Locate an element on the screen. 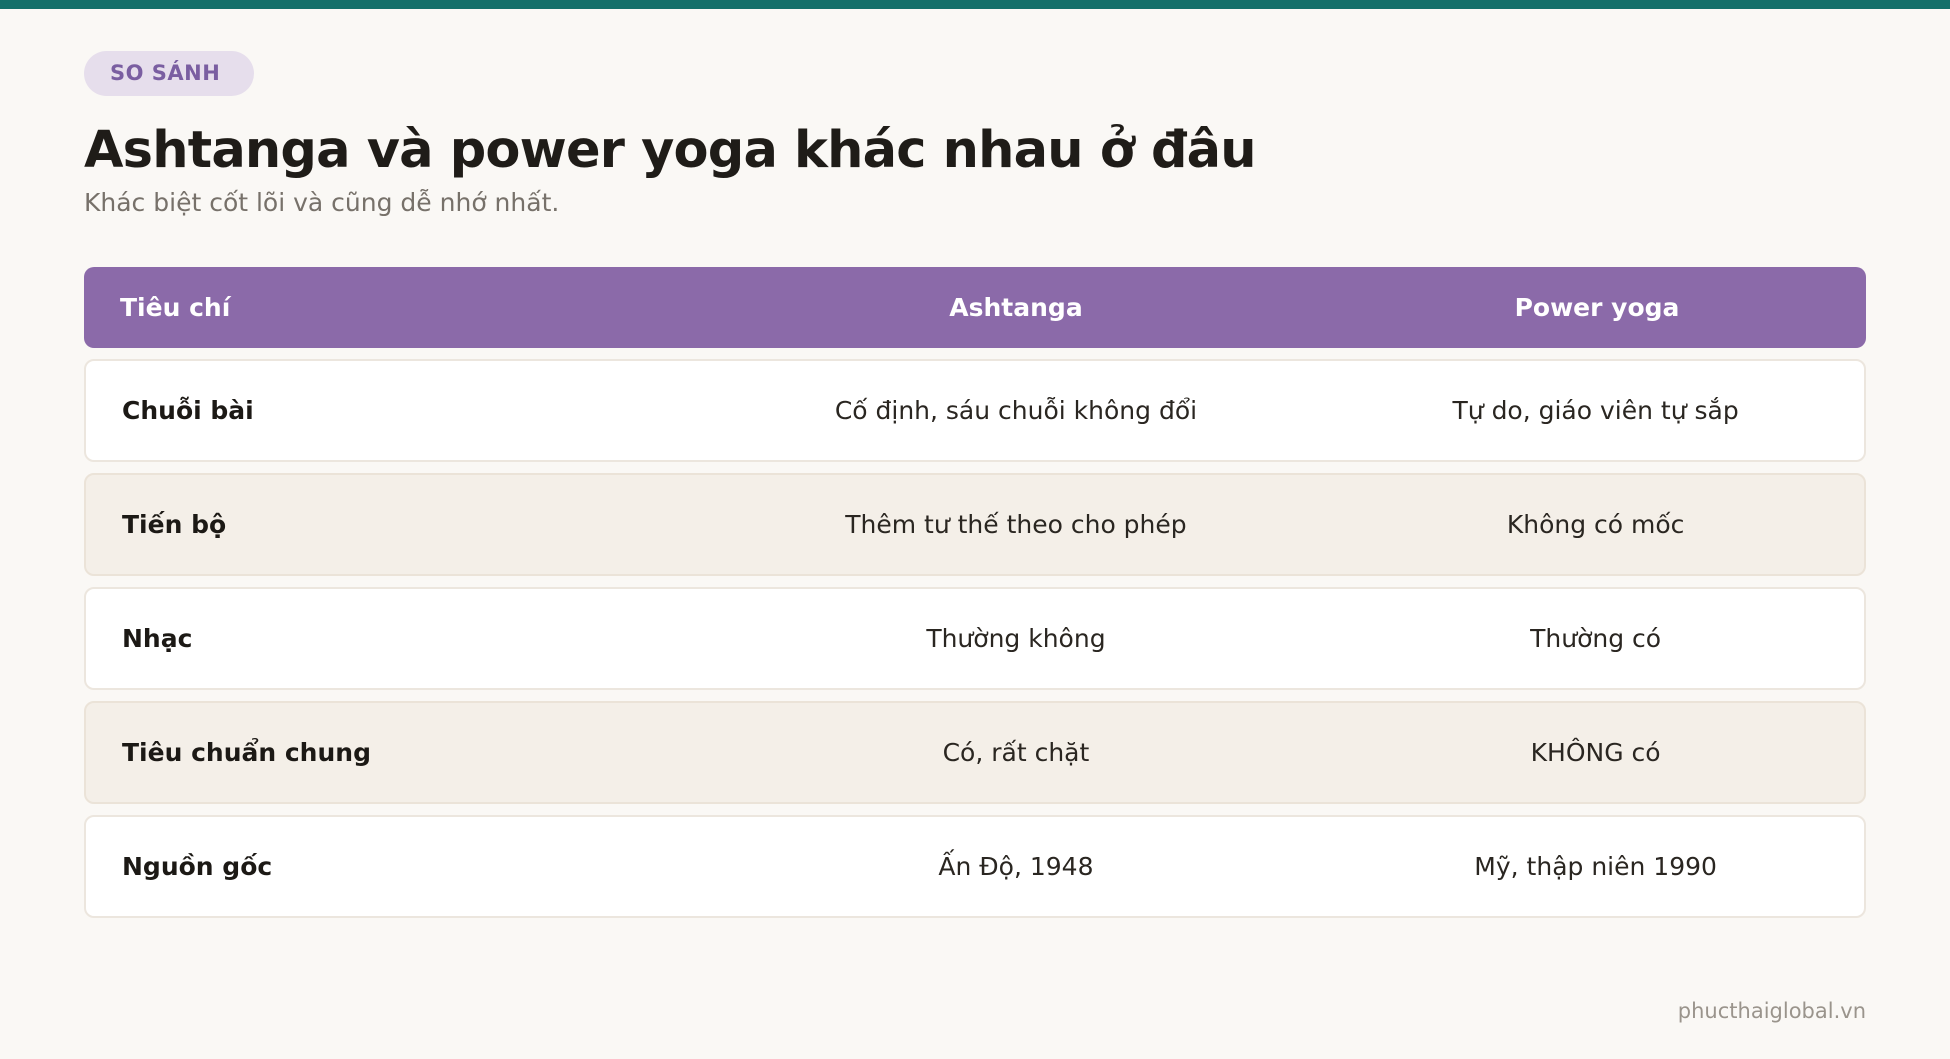 The width and height of the screenshot is (1950, 1059). row-criteria: Tiến bộ is located at coordinates (174, 524).